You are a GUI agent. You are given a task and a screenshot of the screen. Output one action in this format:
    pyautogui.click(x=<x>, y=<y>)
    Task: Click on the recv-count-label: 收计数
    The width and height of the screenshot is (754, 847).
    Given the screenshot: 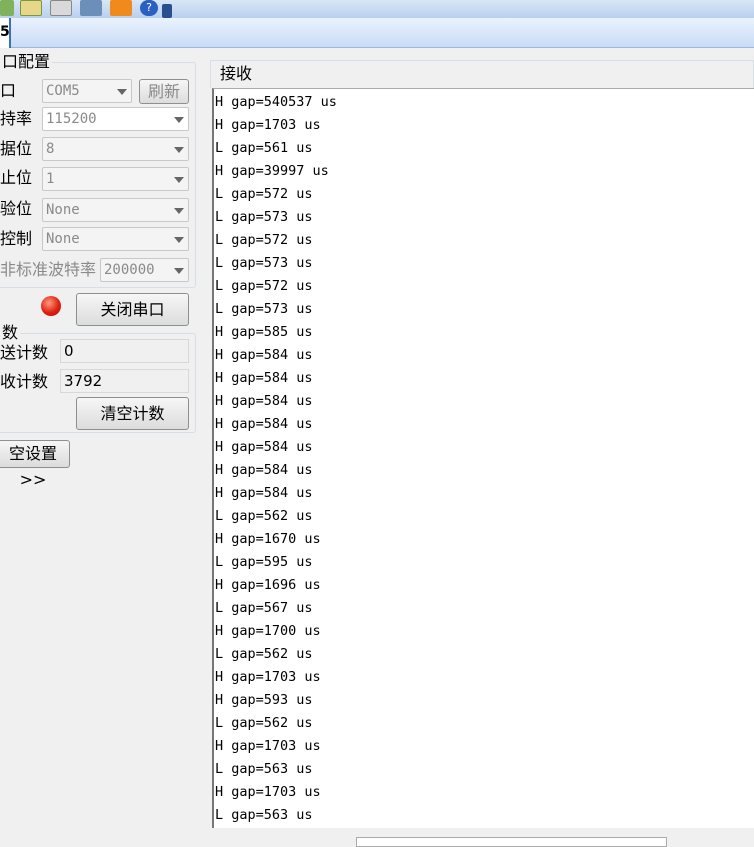 What is the action you would take?
    pyautogui.click(x=24, y=381)
    